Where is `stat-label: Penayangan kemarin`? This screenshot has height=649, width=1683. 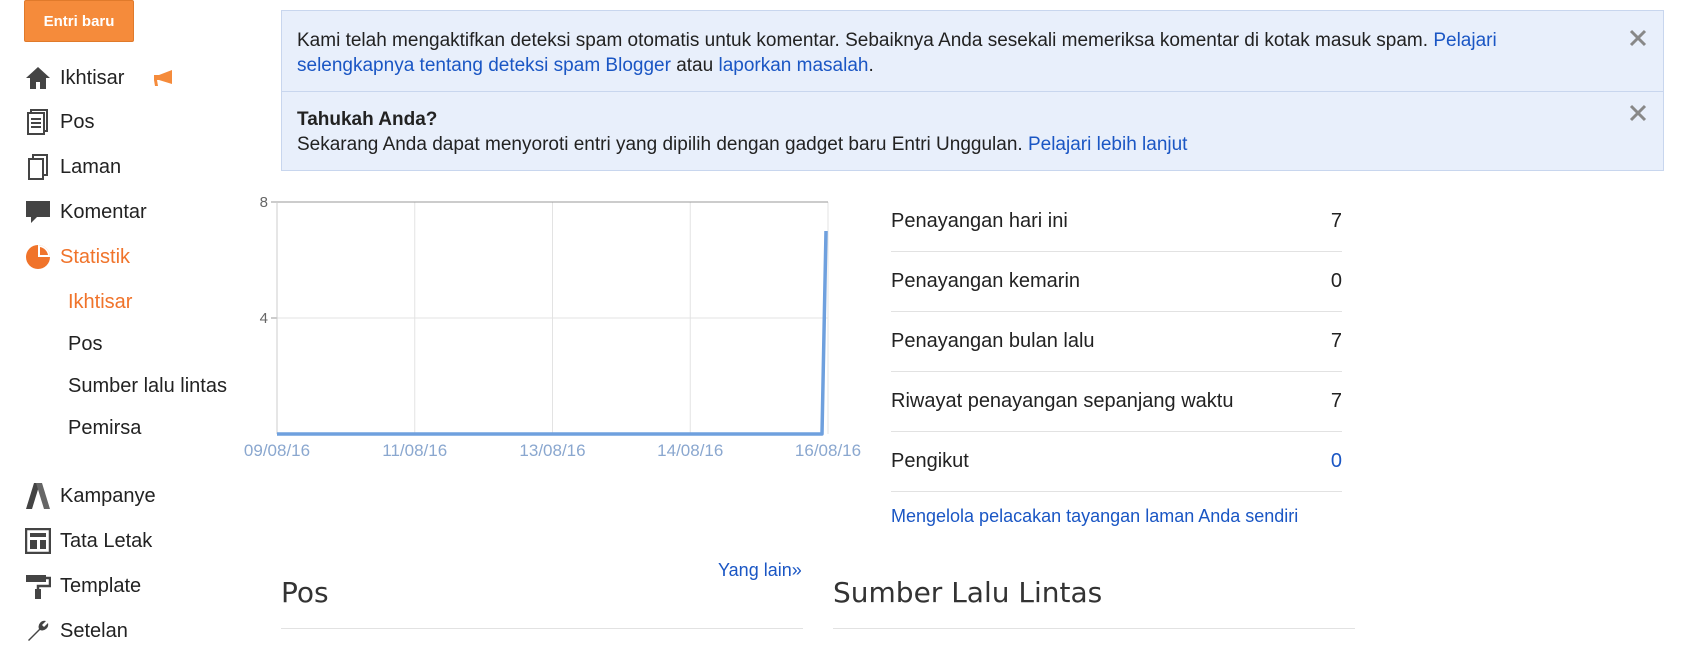 stat-label: Penayangan kemarin is located at coordinates (986, 281).